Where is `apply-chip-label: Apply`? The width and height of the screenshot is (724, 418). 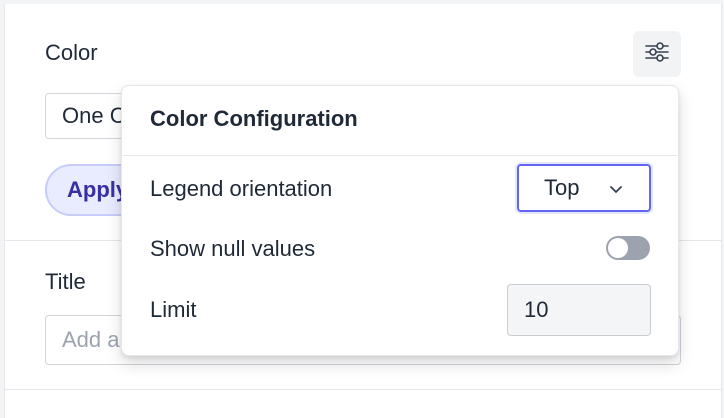
apply-chip-label: Apply is located at coordinates (98, 189).